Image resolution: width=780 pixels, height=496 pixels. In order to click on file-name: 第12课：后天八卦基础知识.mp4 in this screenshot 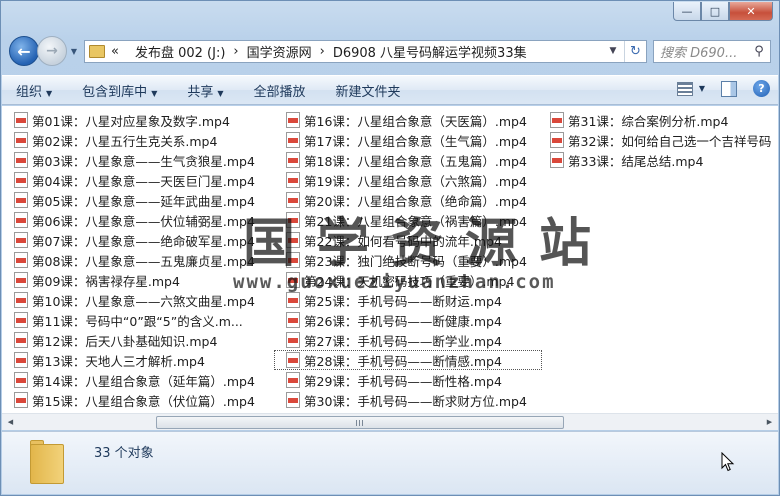, I will do `click(125, 341)`.